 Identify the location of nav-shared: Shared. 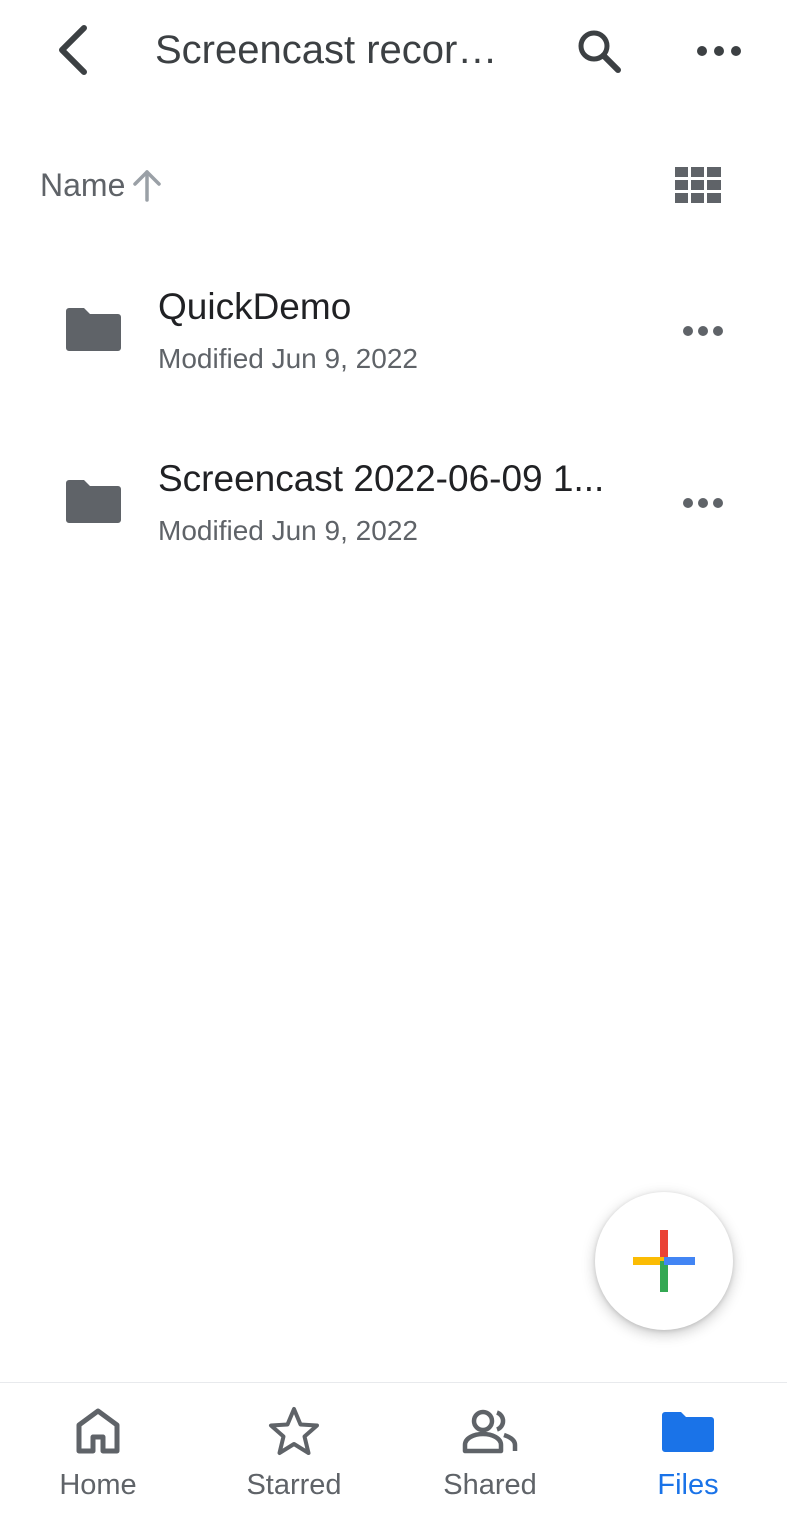
(490, 1459).